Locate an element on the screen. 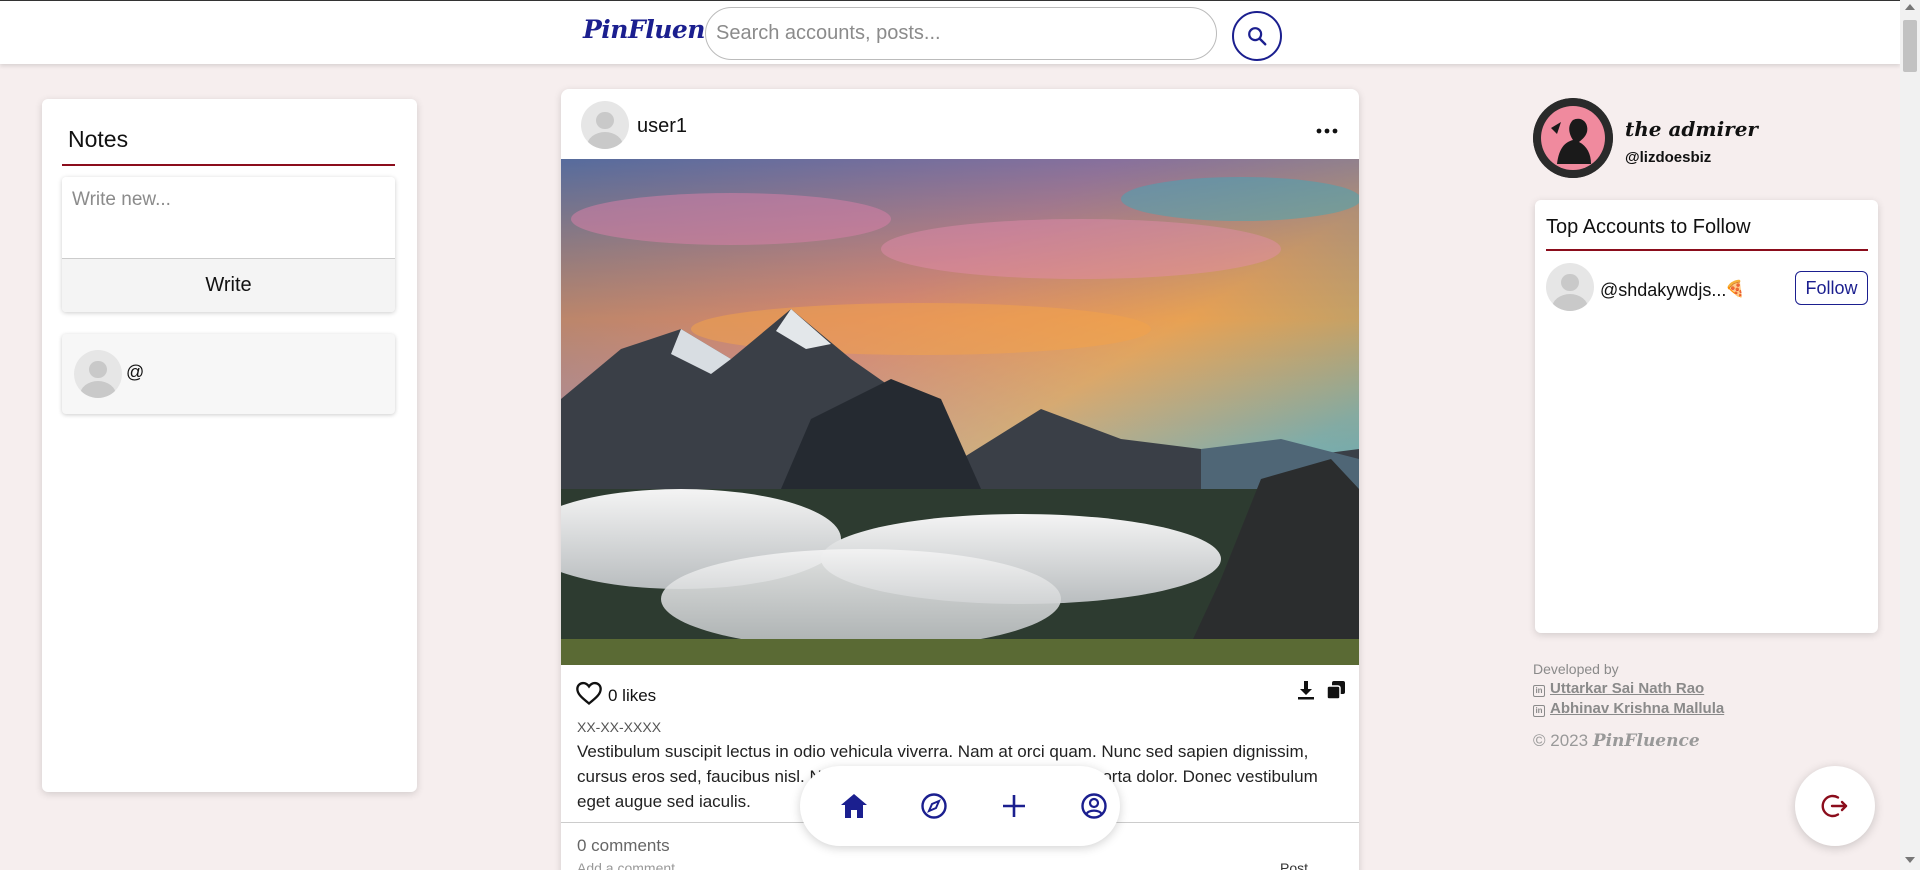  scrollbar-thumb is located at coordinates (1910, 46).